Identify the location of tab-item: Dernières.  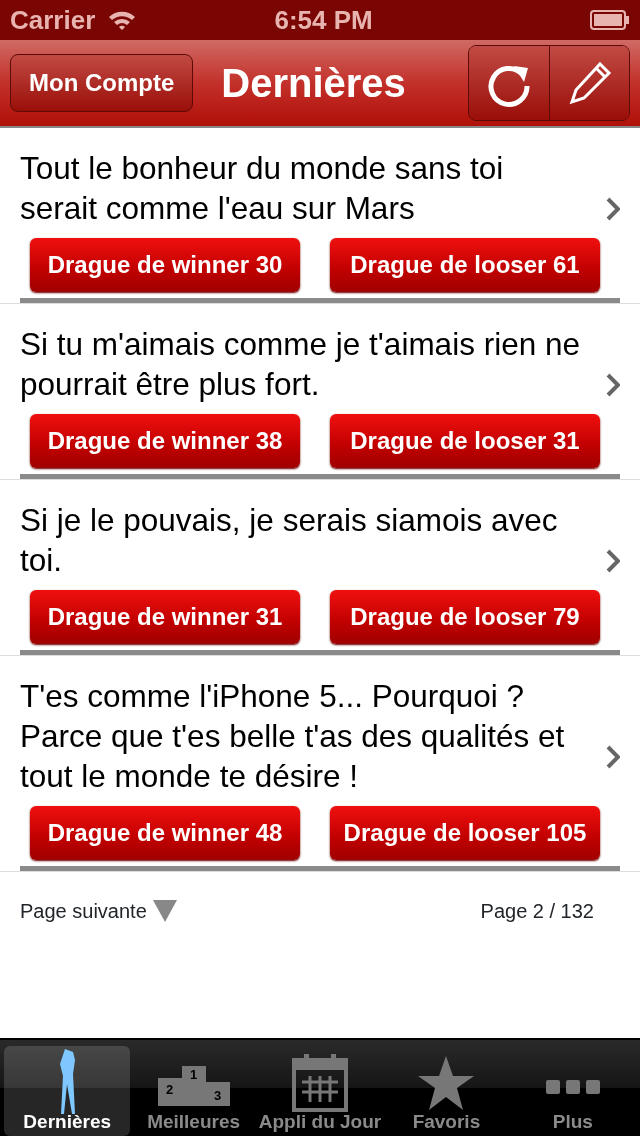
(67, 1091).